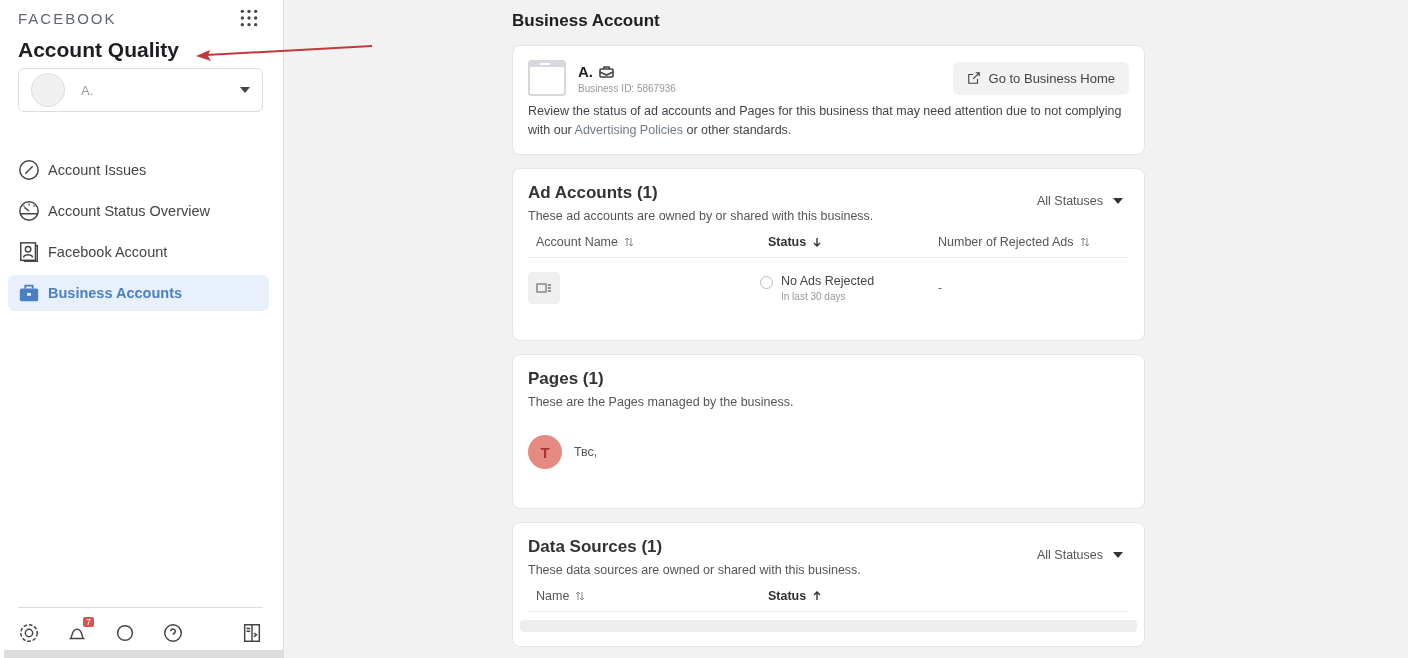  Describe the element at coordinates (88, 622) in the screenshot. I see `notification-badge: 7` at that location.